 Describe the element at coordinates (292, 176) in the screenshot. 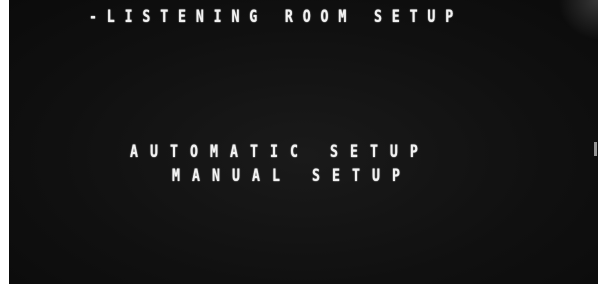

I see `menu-item-manual-setup: MANUAL SETUP` at that location.